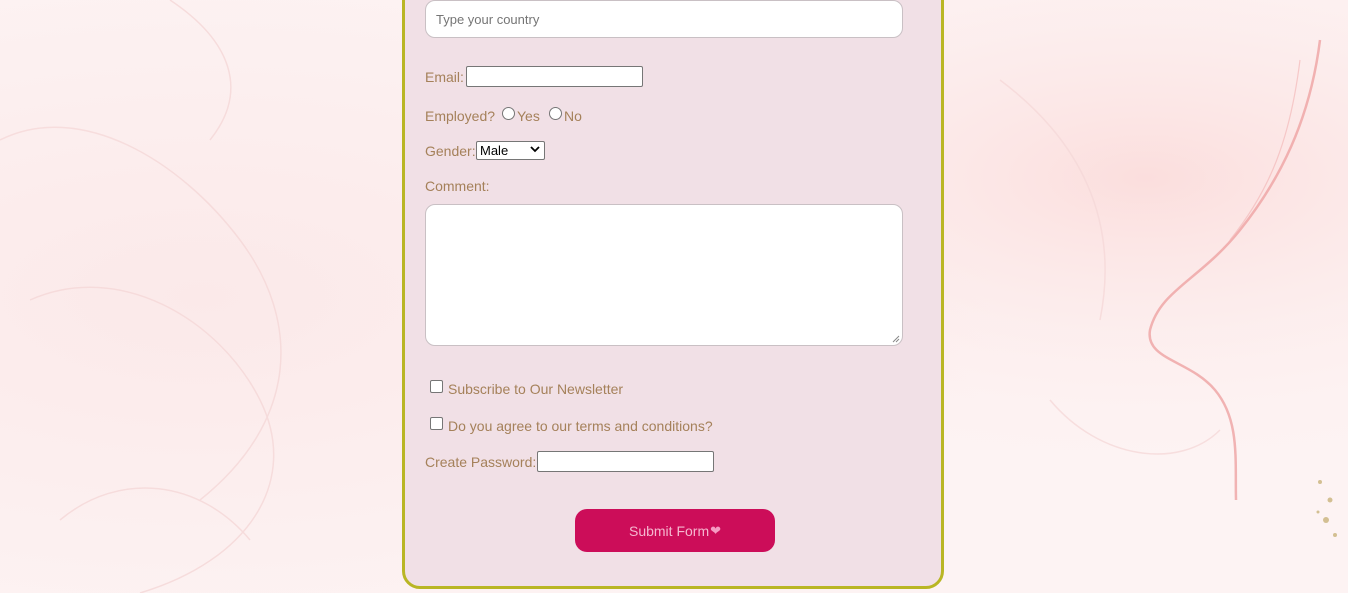 The width and height of the screenshot is (1348, 593). I want to click on comment-label: Comment:, so click(457, 186).